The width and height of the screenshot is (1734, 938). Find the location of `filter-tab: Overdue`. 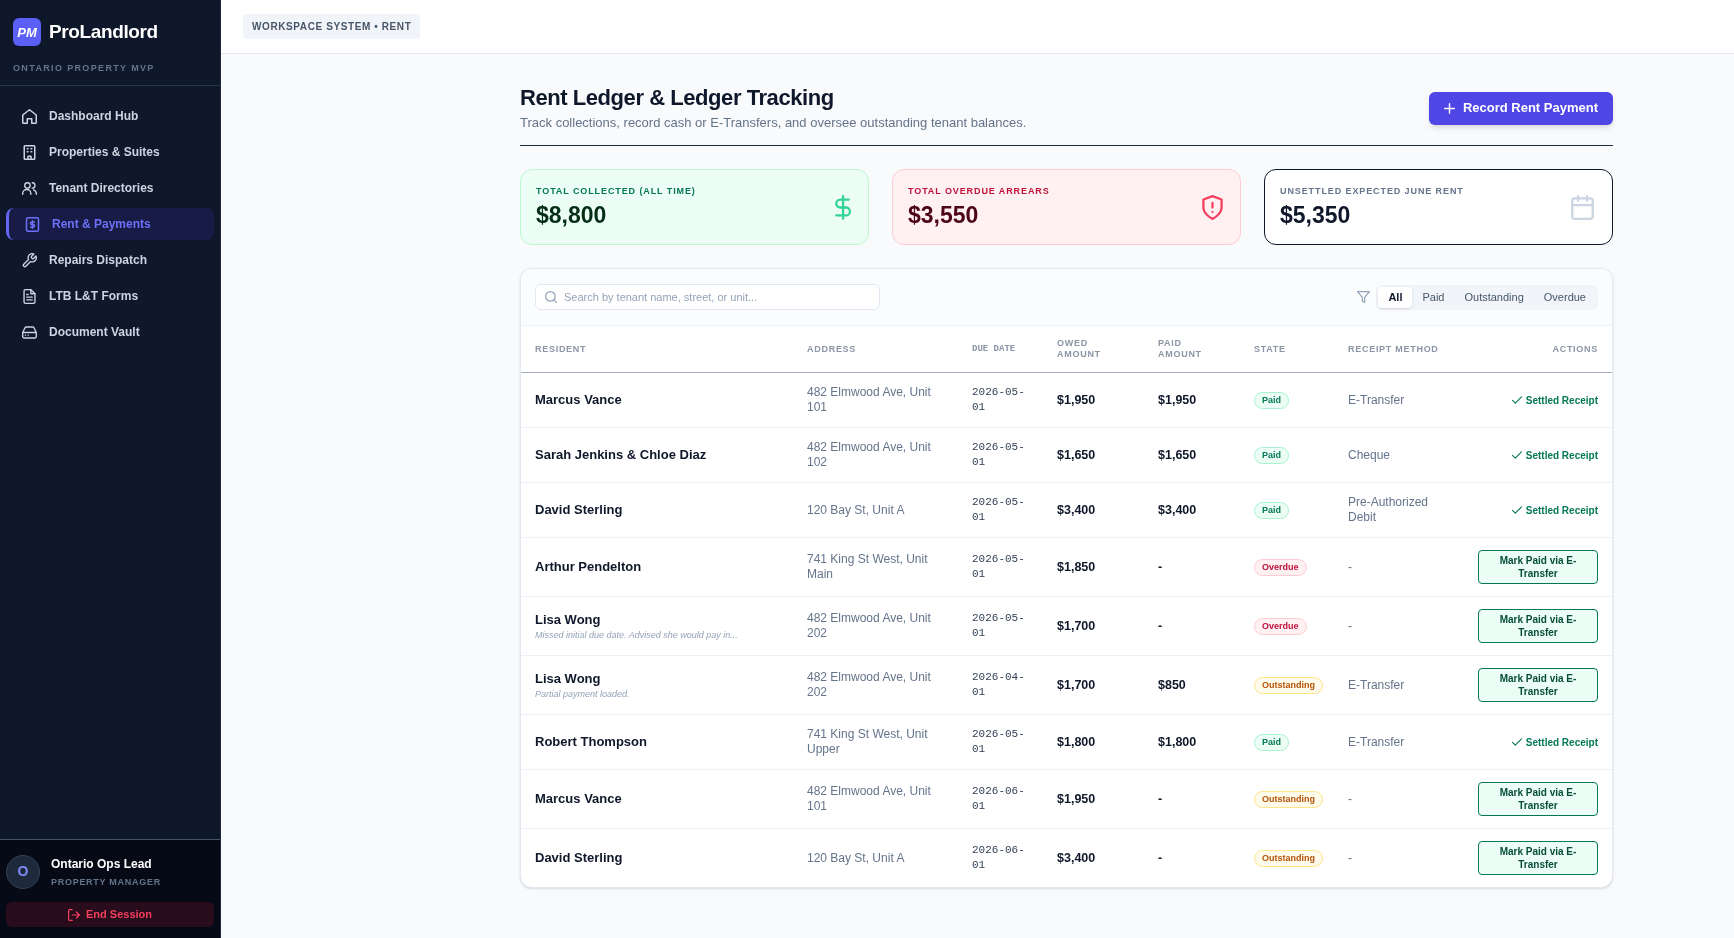

filter-tab: Overdue is located at coordinates (1564, 297).